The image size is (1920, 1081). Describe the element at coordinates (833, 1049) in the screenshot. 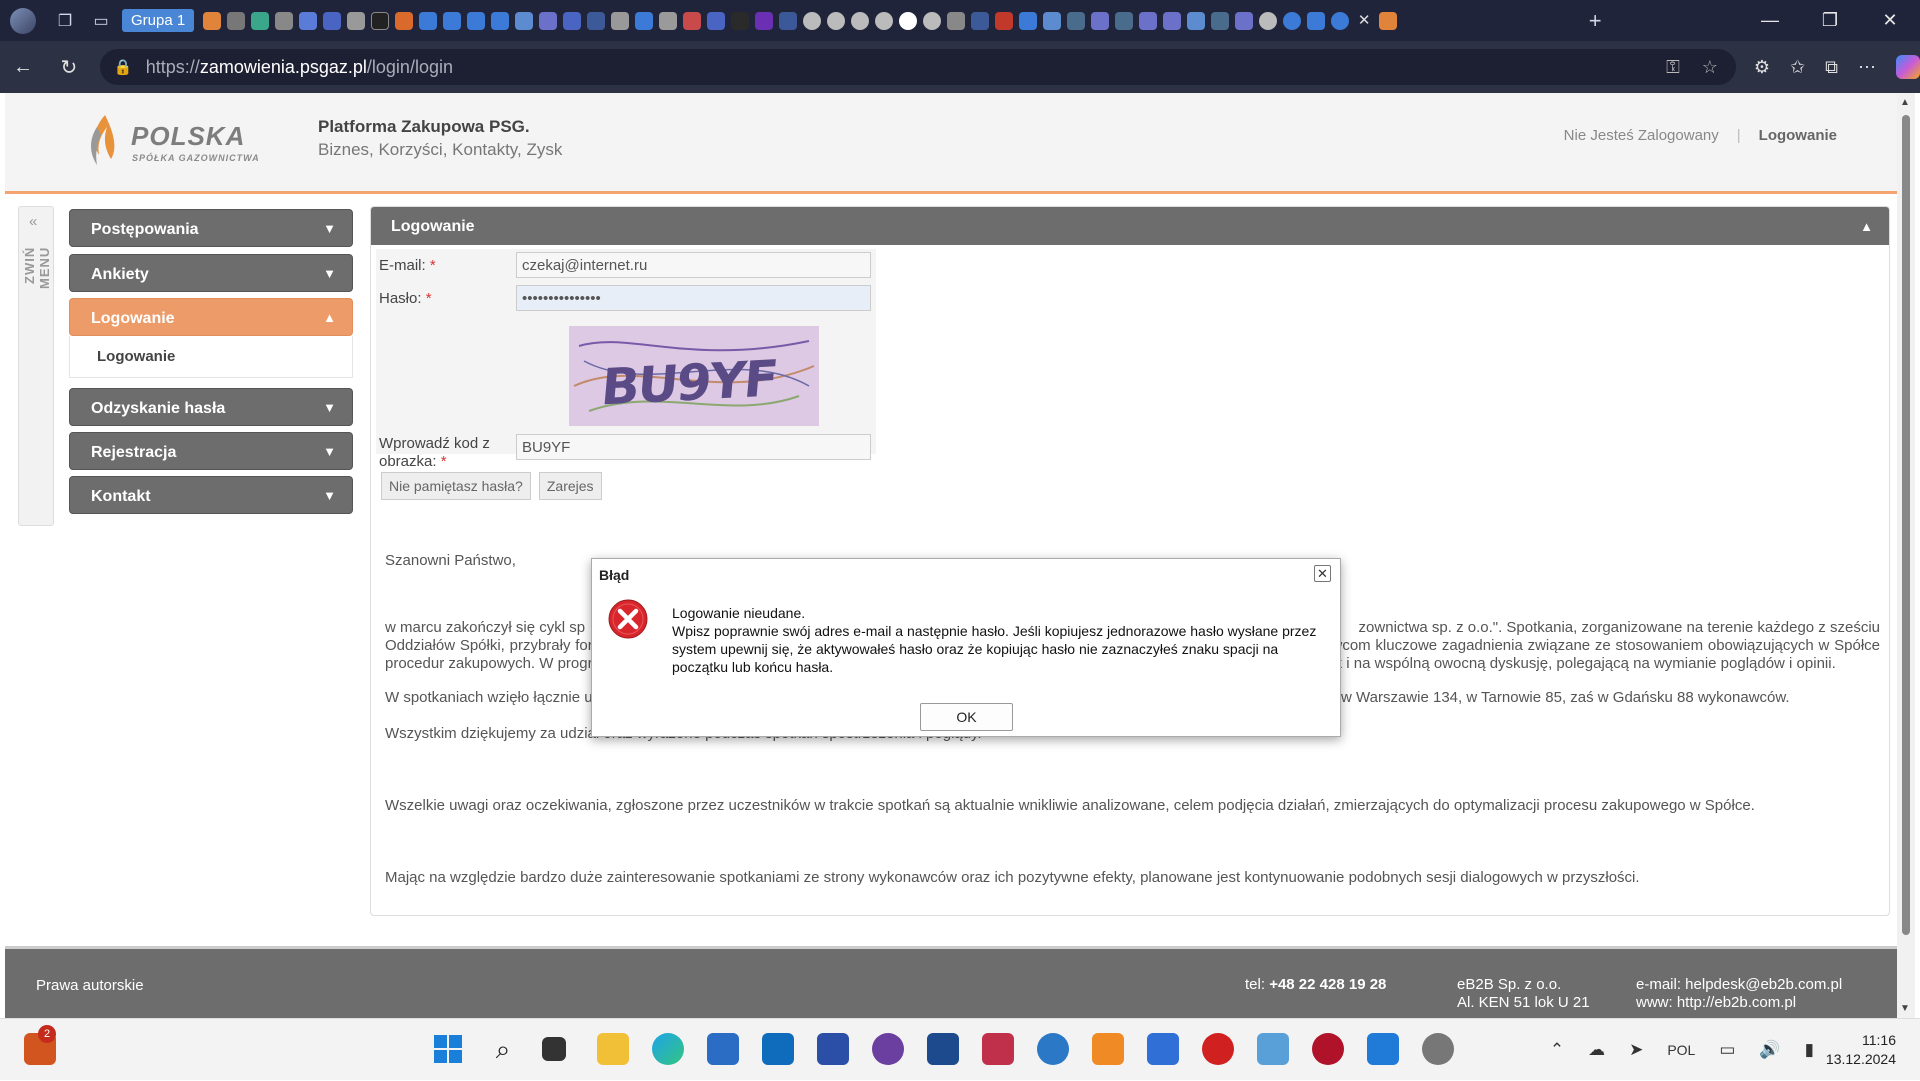

I see `save-app-icon` at that location.